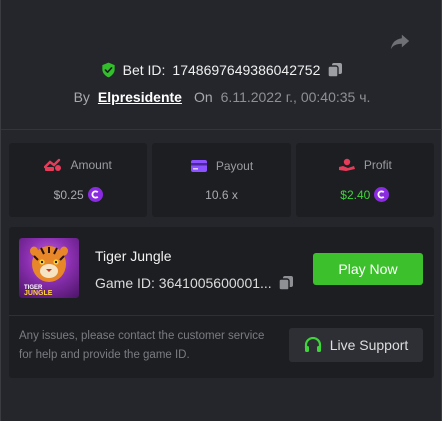  What do you see at coordinates (377, 165) in the screenshot?
I see `stat-profit-label: Profit` at bounding box center [377, 165].